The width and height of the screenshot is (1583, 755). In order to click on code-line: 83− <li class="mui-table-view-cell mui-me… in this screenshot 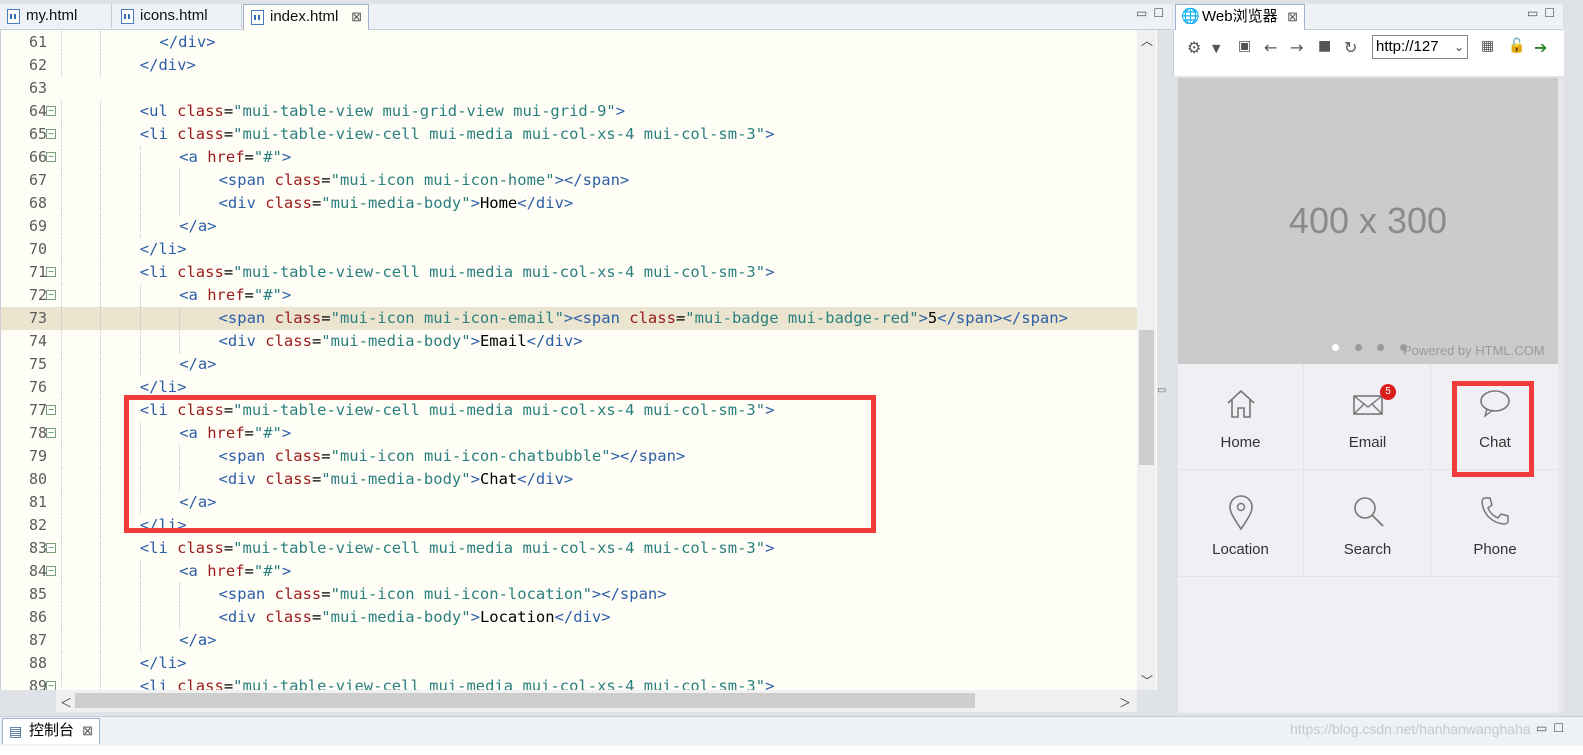, I will do `click(569, 548)`.